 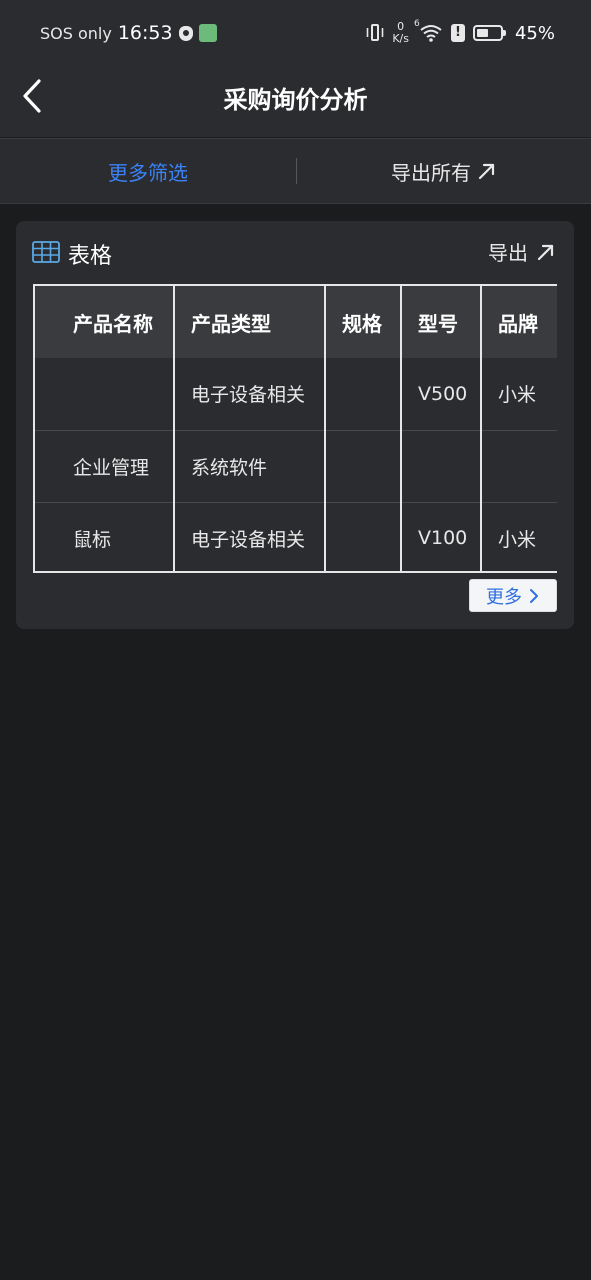 I want to click on more-label: 更多, so click(x=504, y=597).